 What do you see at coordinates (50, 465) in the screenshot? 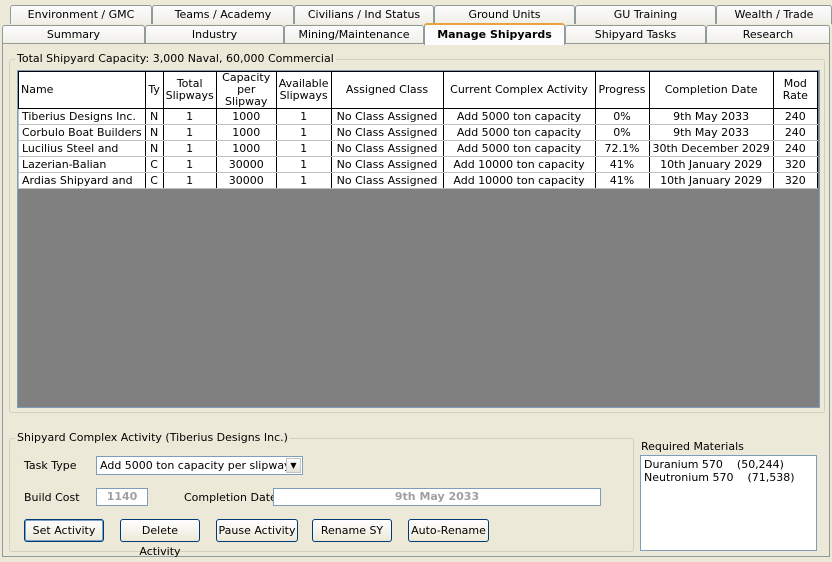
I see `task-type-label: Task Type` at bounding box center [50, 465].